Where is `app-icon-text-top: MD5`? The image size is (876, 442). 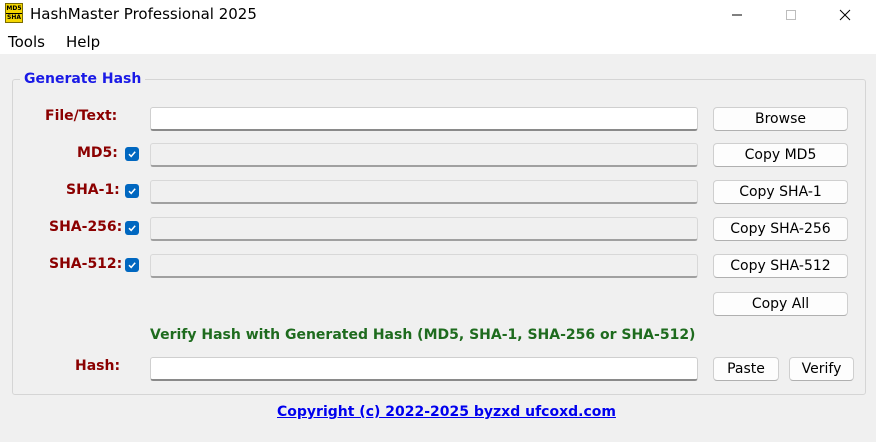 app-icon-text-top: MD5 is located at coordinates (14, 8).